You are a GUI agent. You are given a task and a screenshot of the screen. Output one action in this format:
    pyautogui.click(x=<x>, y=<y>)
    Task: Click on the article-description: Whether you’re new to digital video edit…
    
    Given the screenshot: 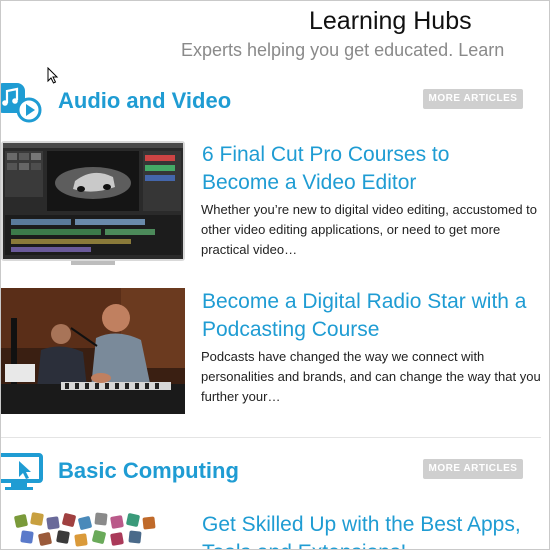 What is the action you would take?
    pyautogui.click(x=369, y=229)
    